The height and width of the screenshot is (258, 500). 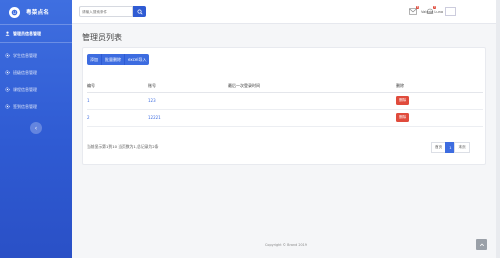 I want to click on sidebar-item-students: 学生信息管理, so click(x=36, y=55).